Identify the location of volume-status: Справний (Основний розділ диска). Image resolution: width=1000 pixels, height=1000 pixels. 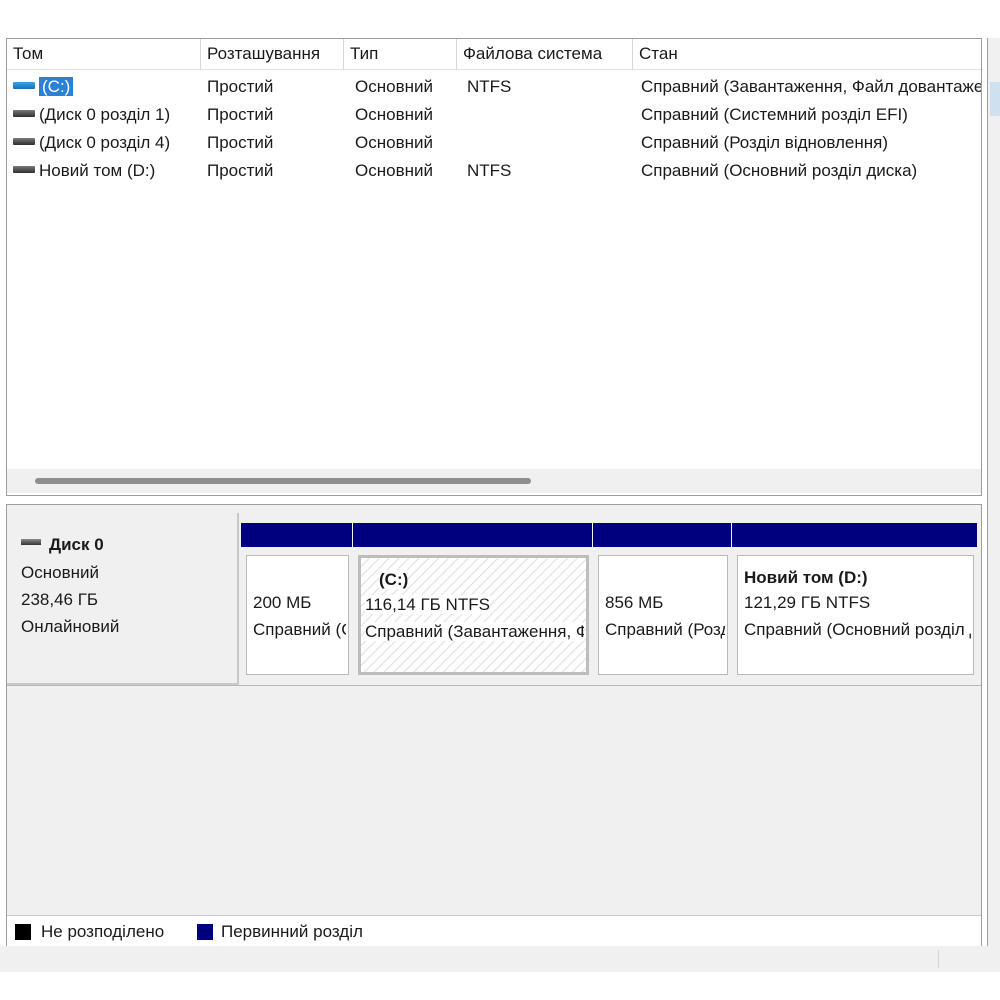
(779, 170).